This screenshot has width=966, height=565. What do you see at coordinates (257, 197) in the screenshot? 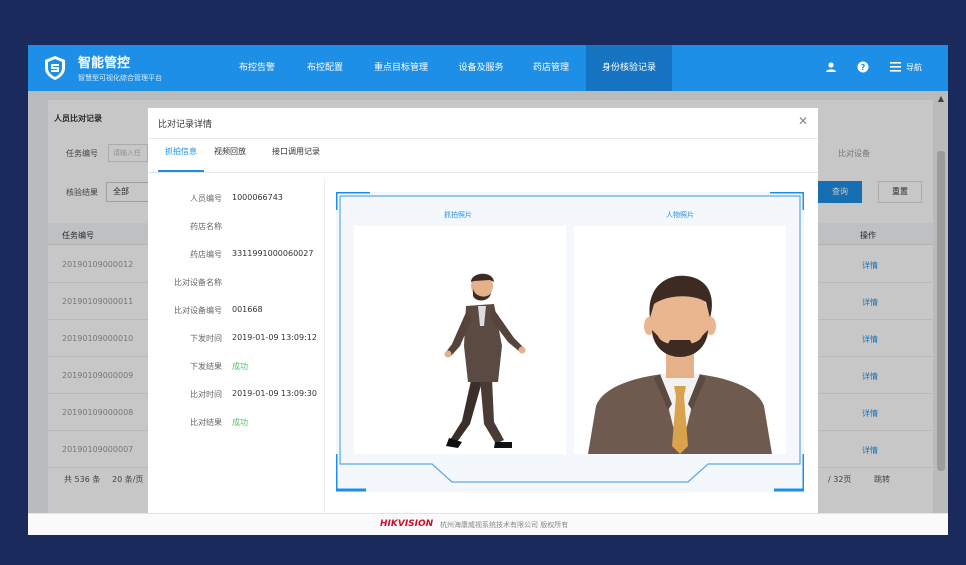
I see `person-id-value: 1000066743` at bounding box center [257, 197].